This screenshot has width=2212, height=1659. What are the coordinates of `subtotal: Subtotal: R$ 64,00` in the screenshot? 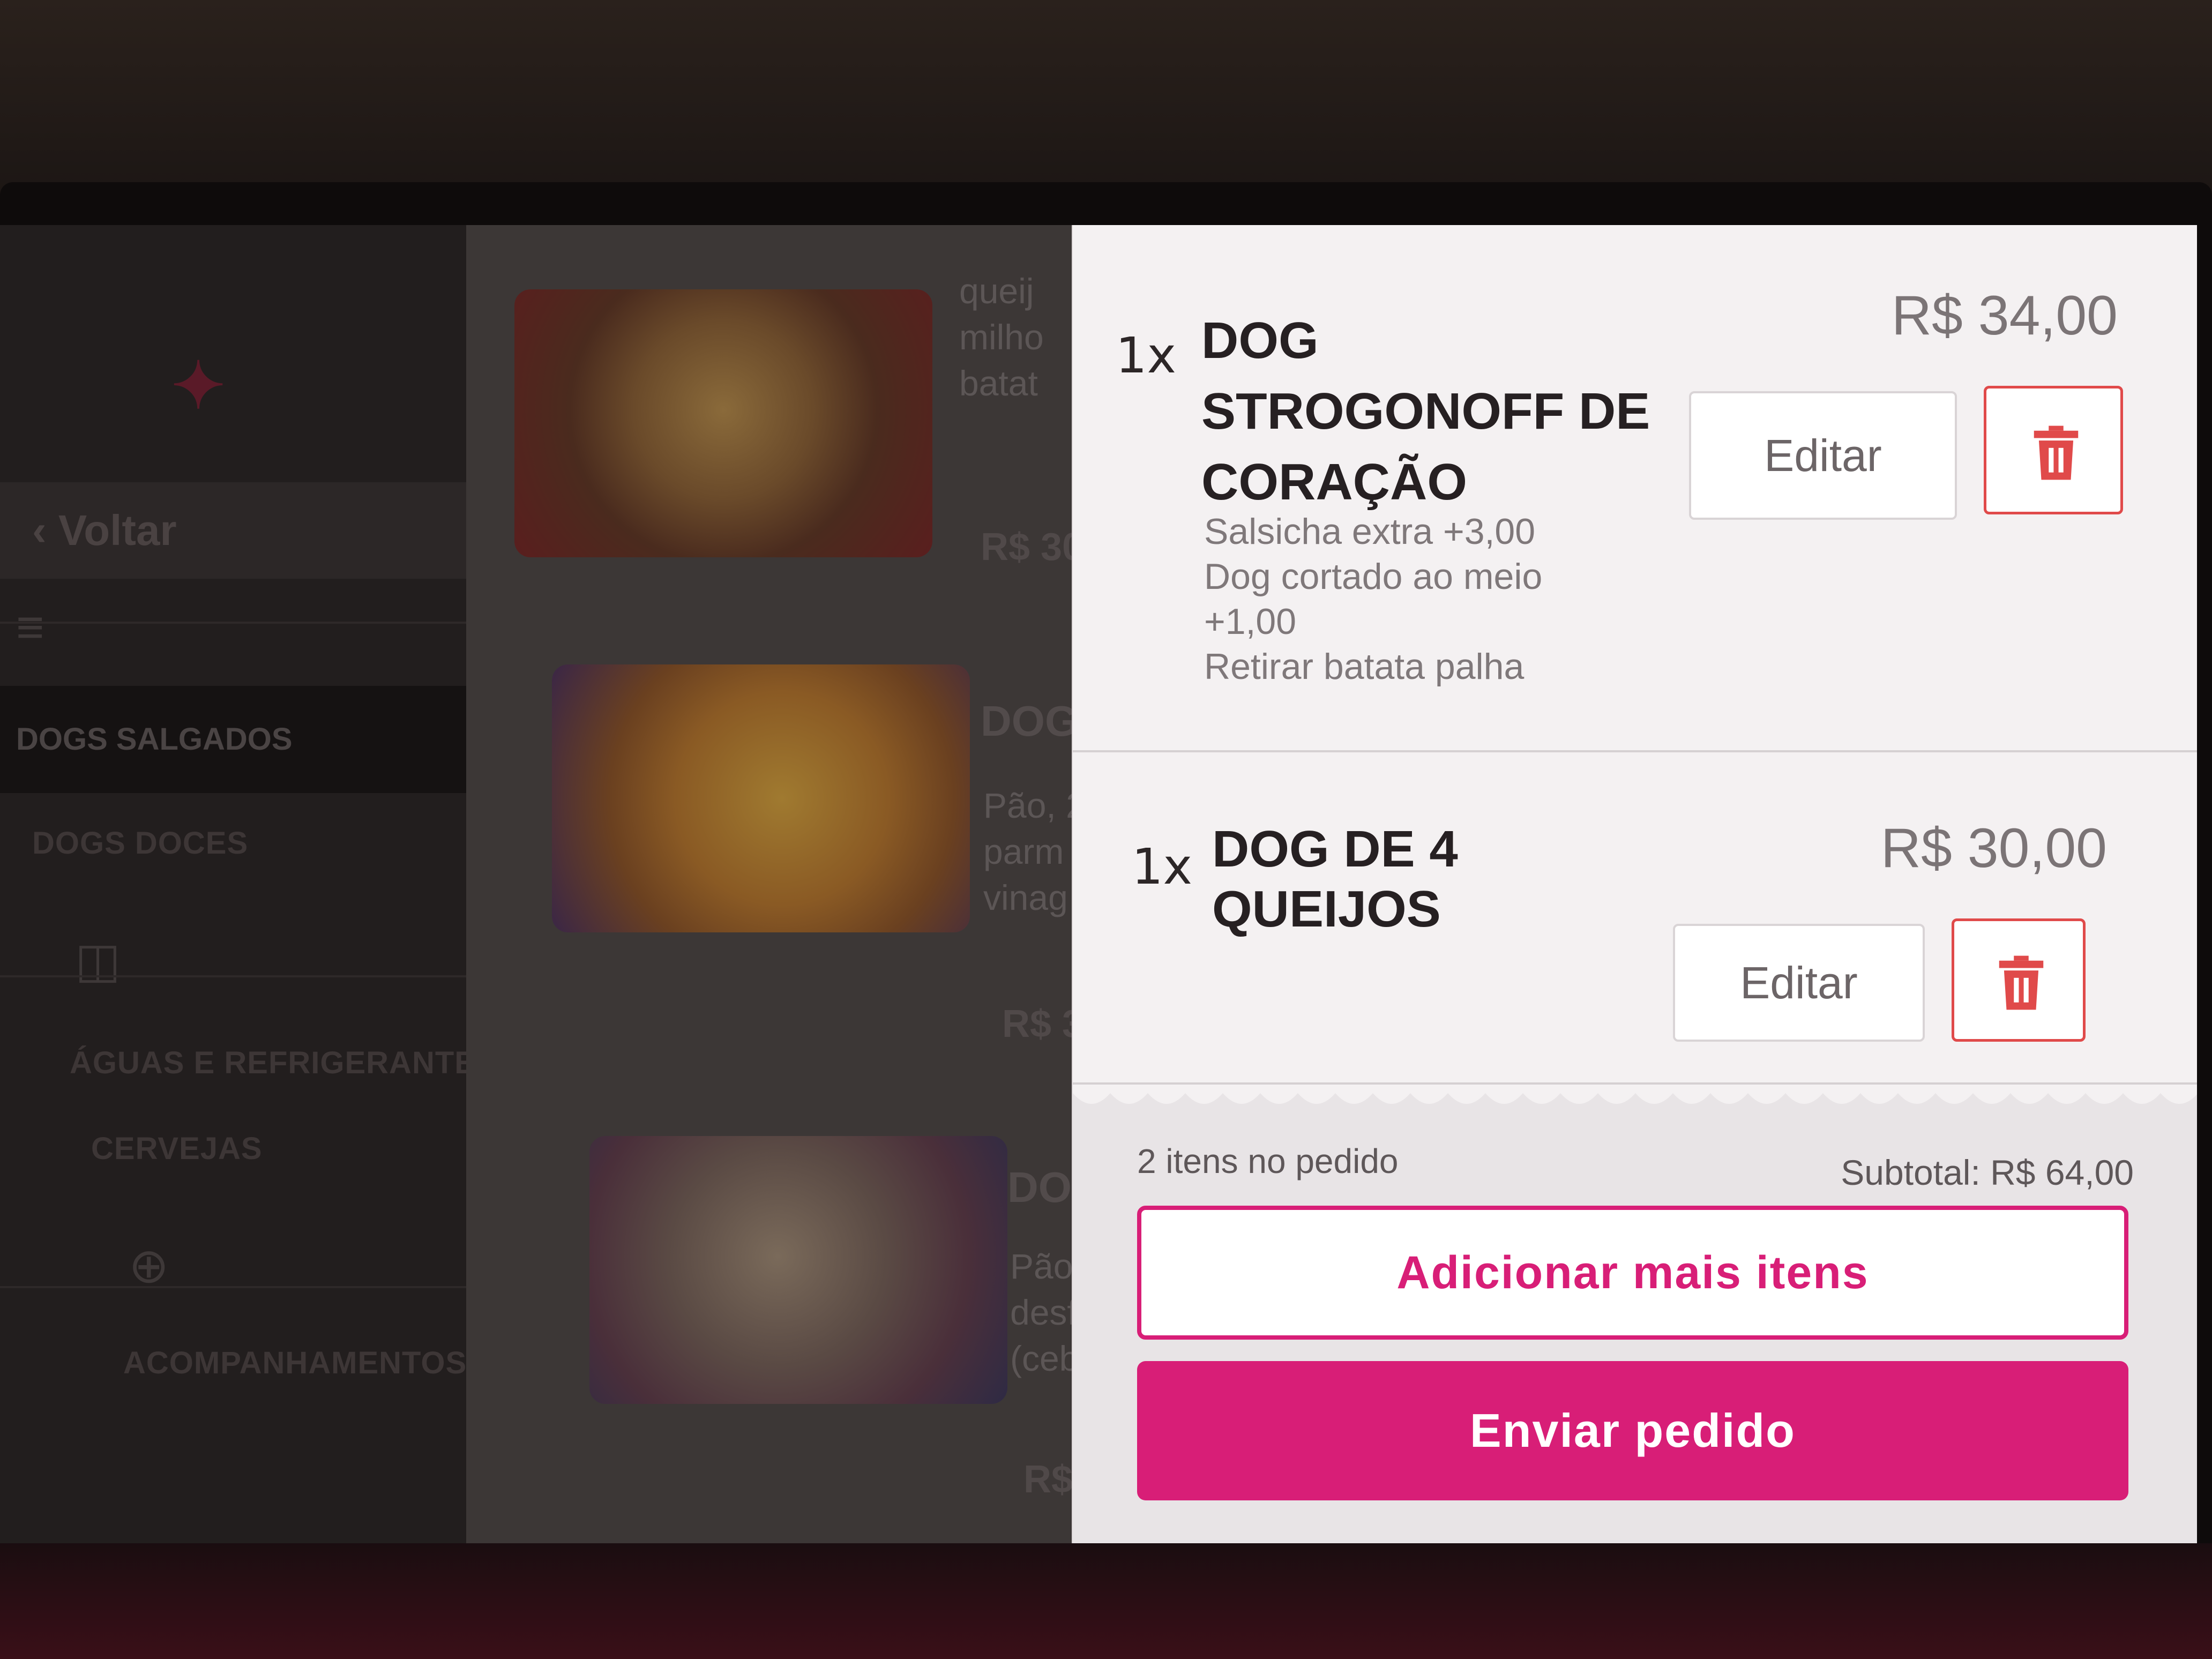 It's located at (1987, 1172).